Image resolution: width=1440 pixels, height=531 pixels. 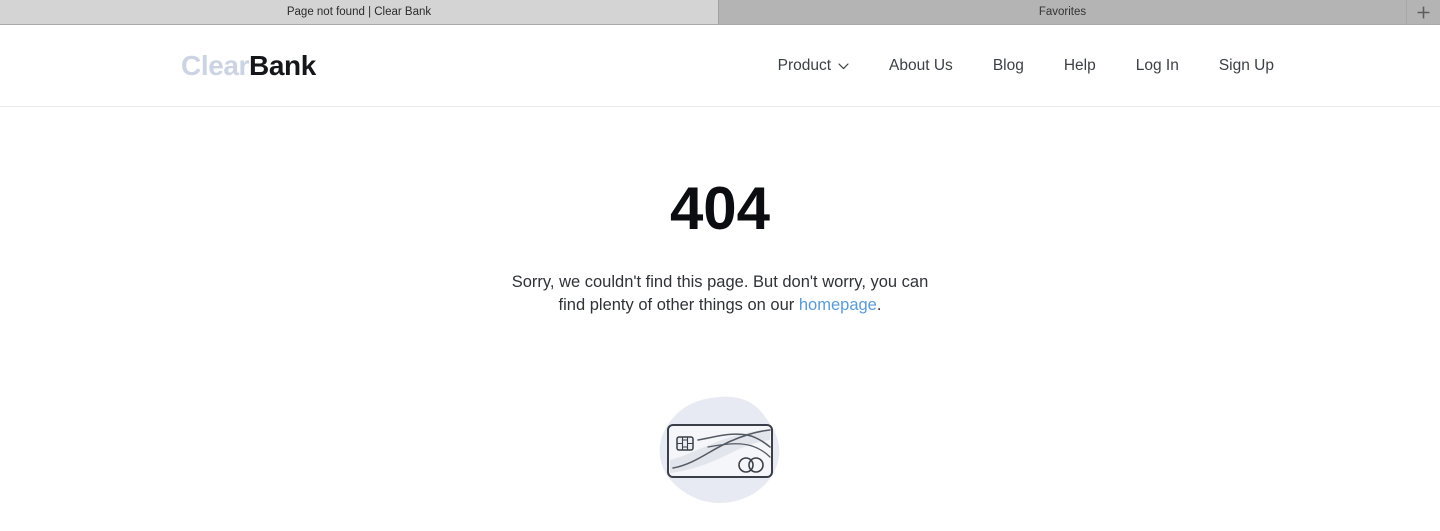 I want to click on card-graphic, so click(x=720, y=450).